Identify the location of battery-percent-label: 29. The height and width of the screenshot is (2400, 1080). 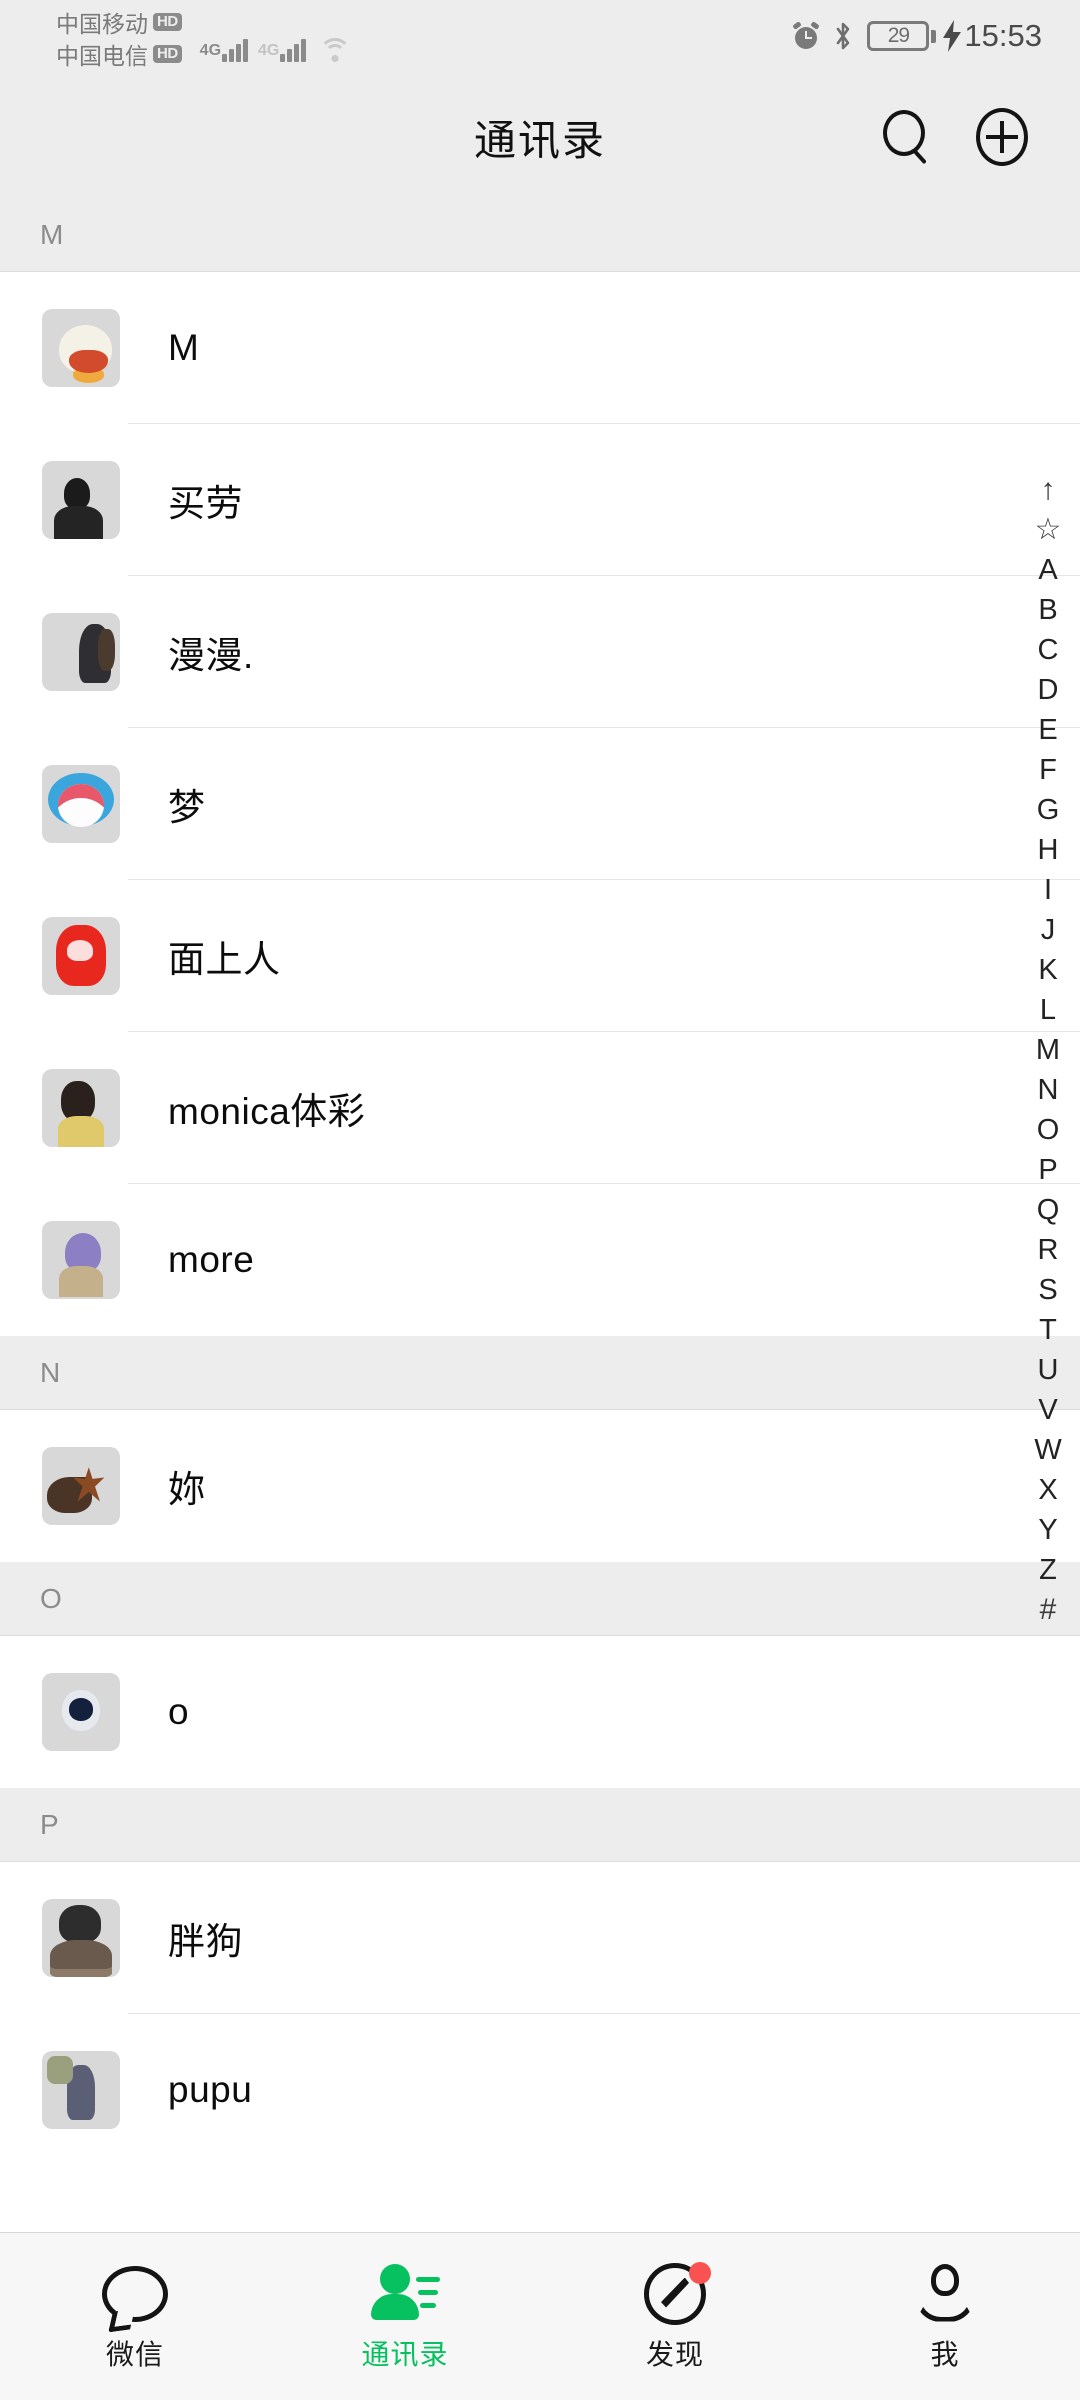
(898, 35).